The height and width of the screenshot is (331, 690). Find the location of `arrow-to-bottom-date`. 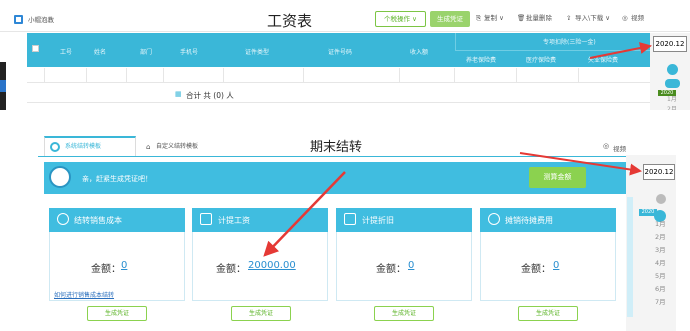

arrow-to-bottom-date is located at coordinates (580, 164).